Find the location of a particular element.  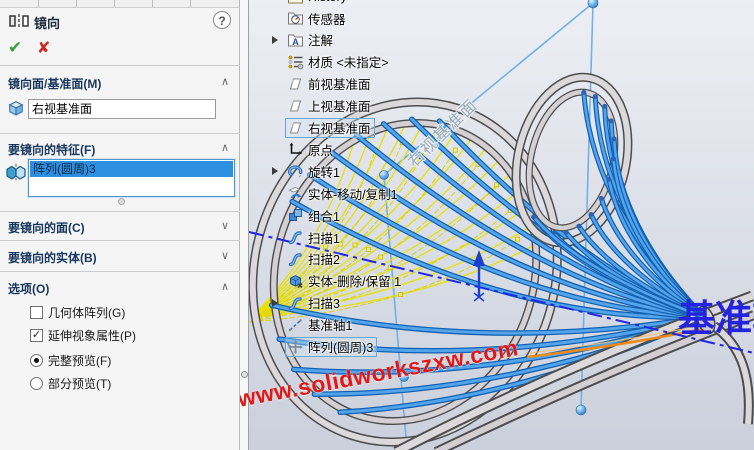

checkbox-unchecked is located at coordinates (36, 312).